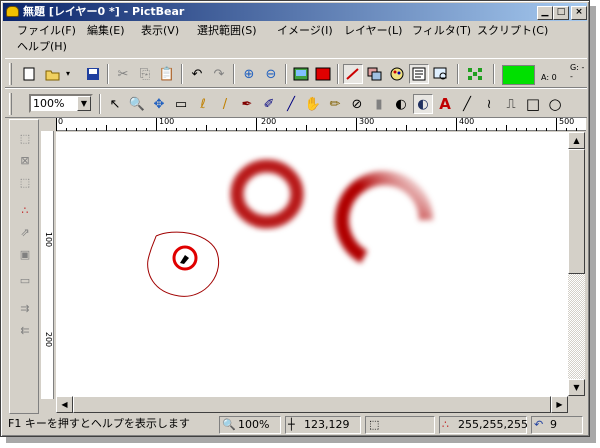 This screenshot has width=600, height=448. I want to click on rect-select-icon: ▭, so click(181, 104).